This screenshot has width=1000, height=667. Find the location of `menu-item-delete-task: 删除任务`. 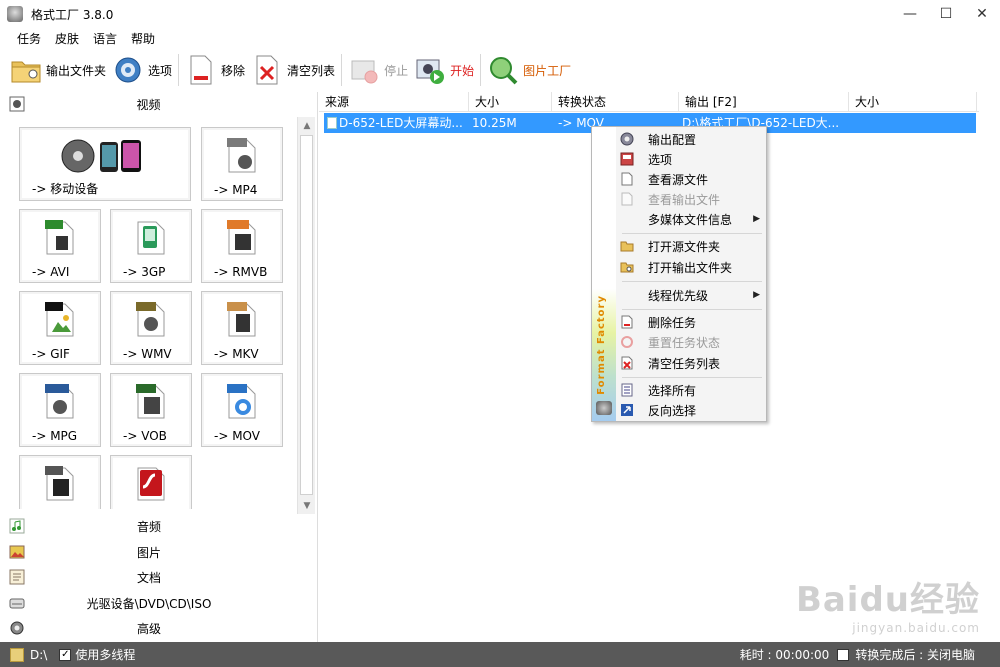

menu-item-delete-task: 删除任务 is located at coordinates (691, 322).